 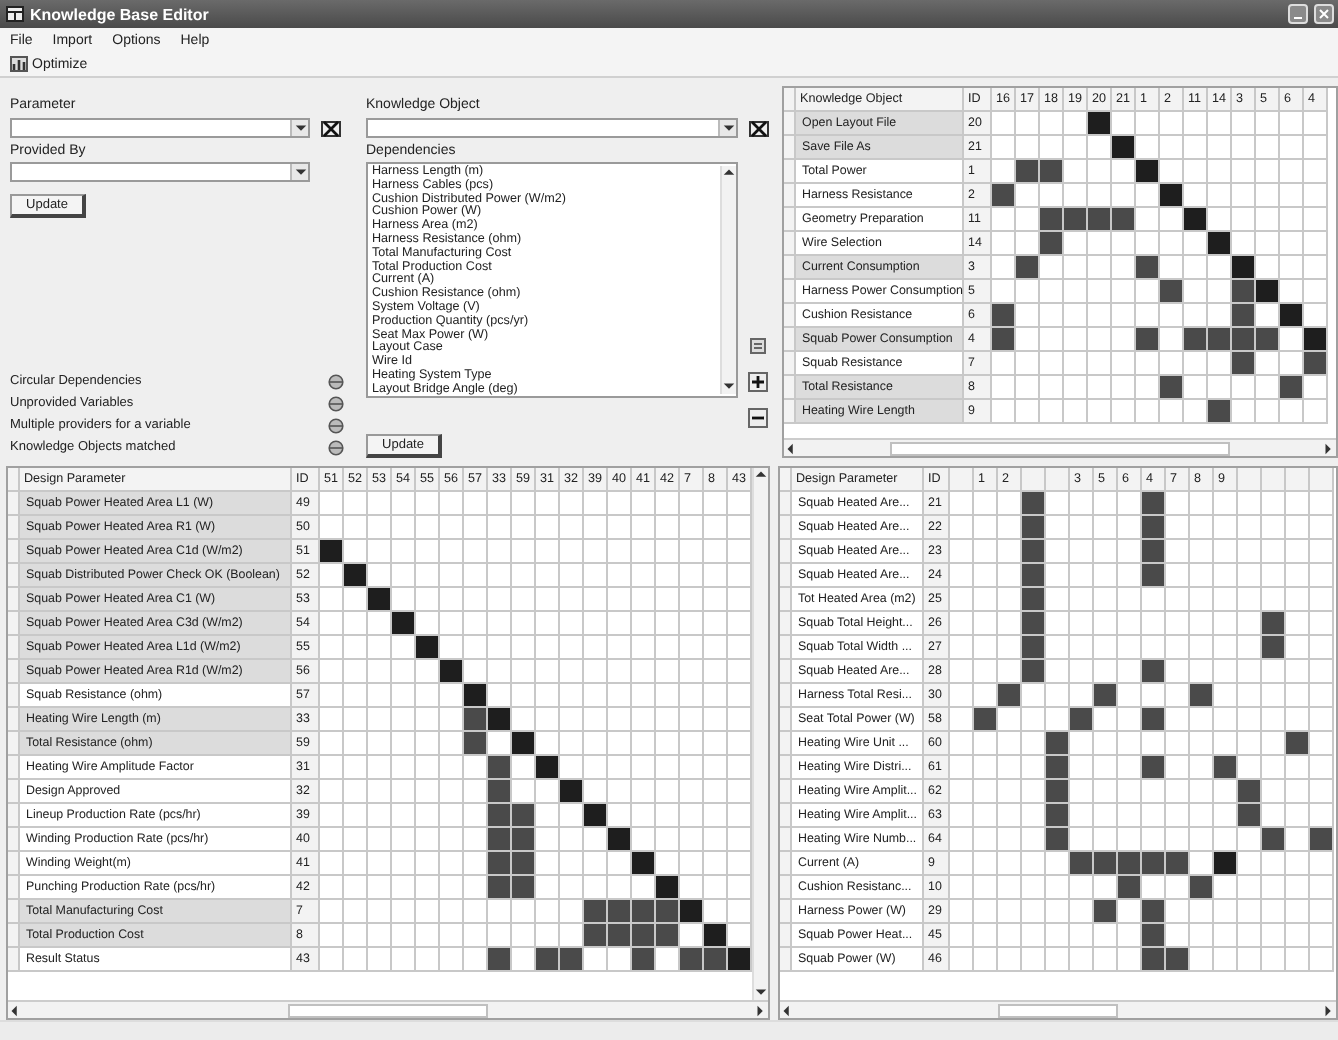 I want to click on app-icon, so click(x=15, y=14).